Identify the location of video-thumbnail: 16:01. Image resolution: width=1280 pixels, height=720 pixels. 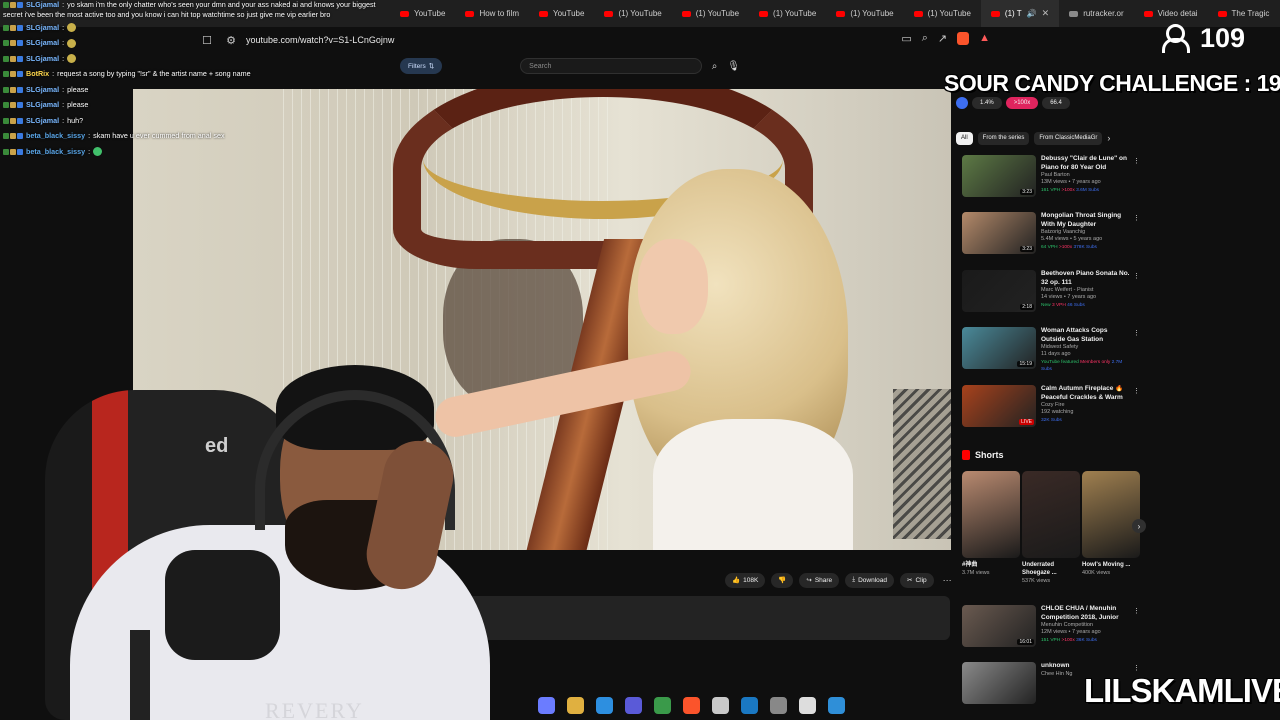
(999, 626).